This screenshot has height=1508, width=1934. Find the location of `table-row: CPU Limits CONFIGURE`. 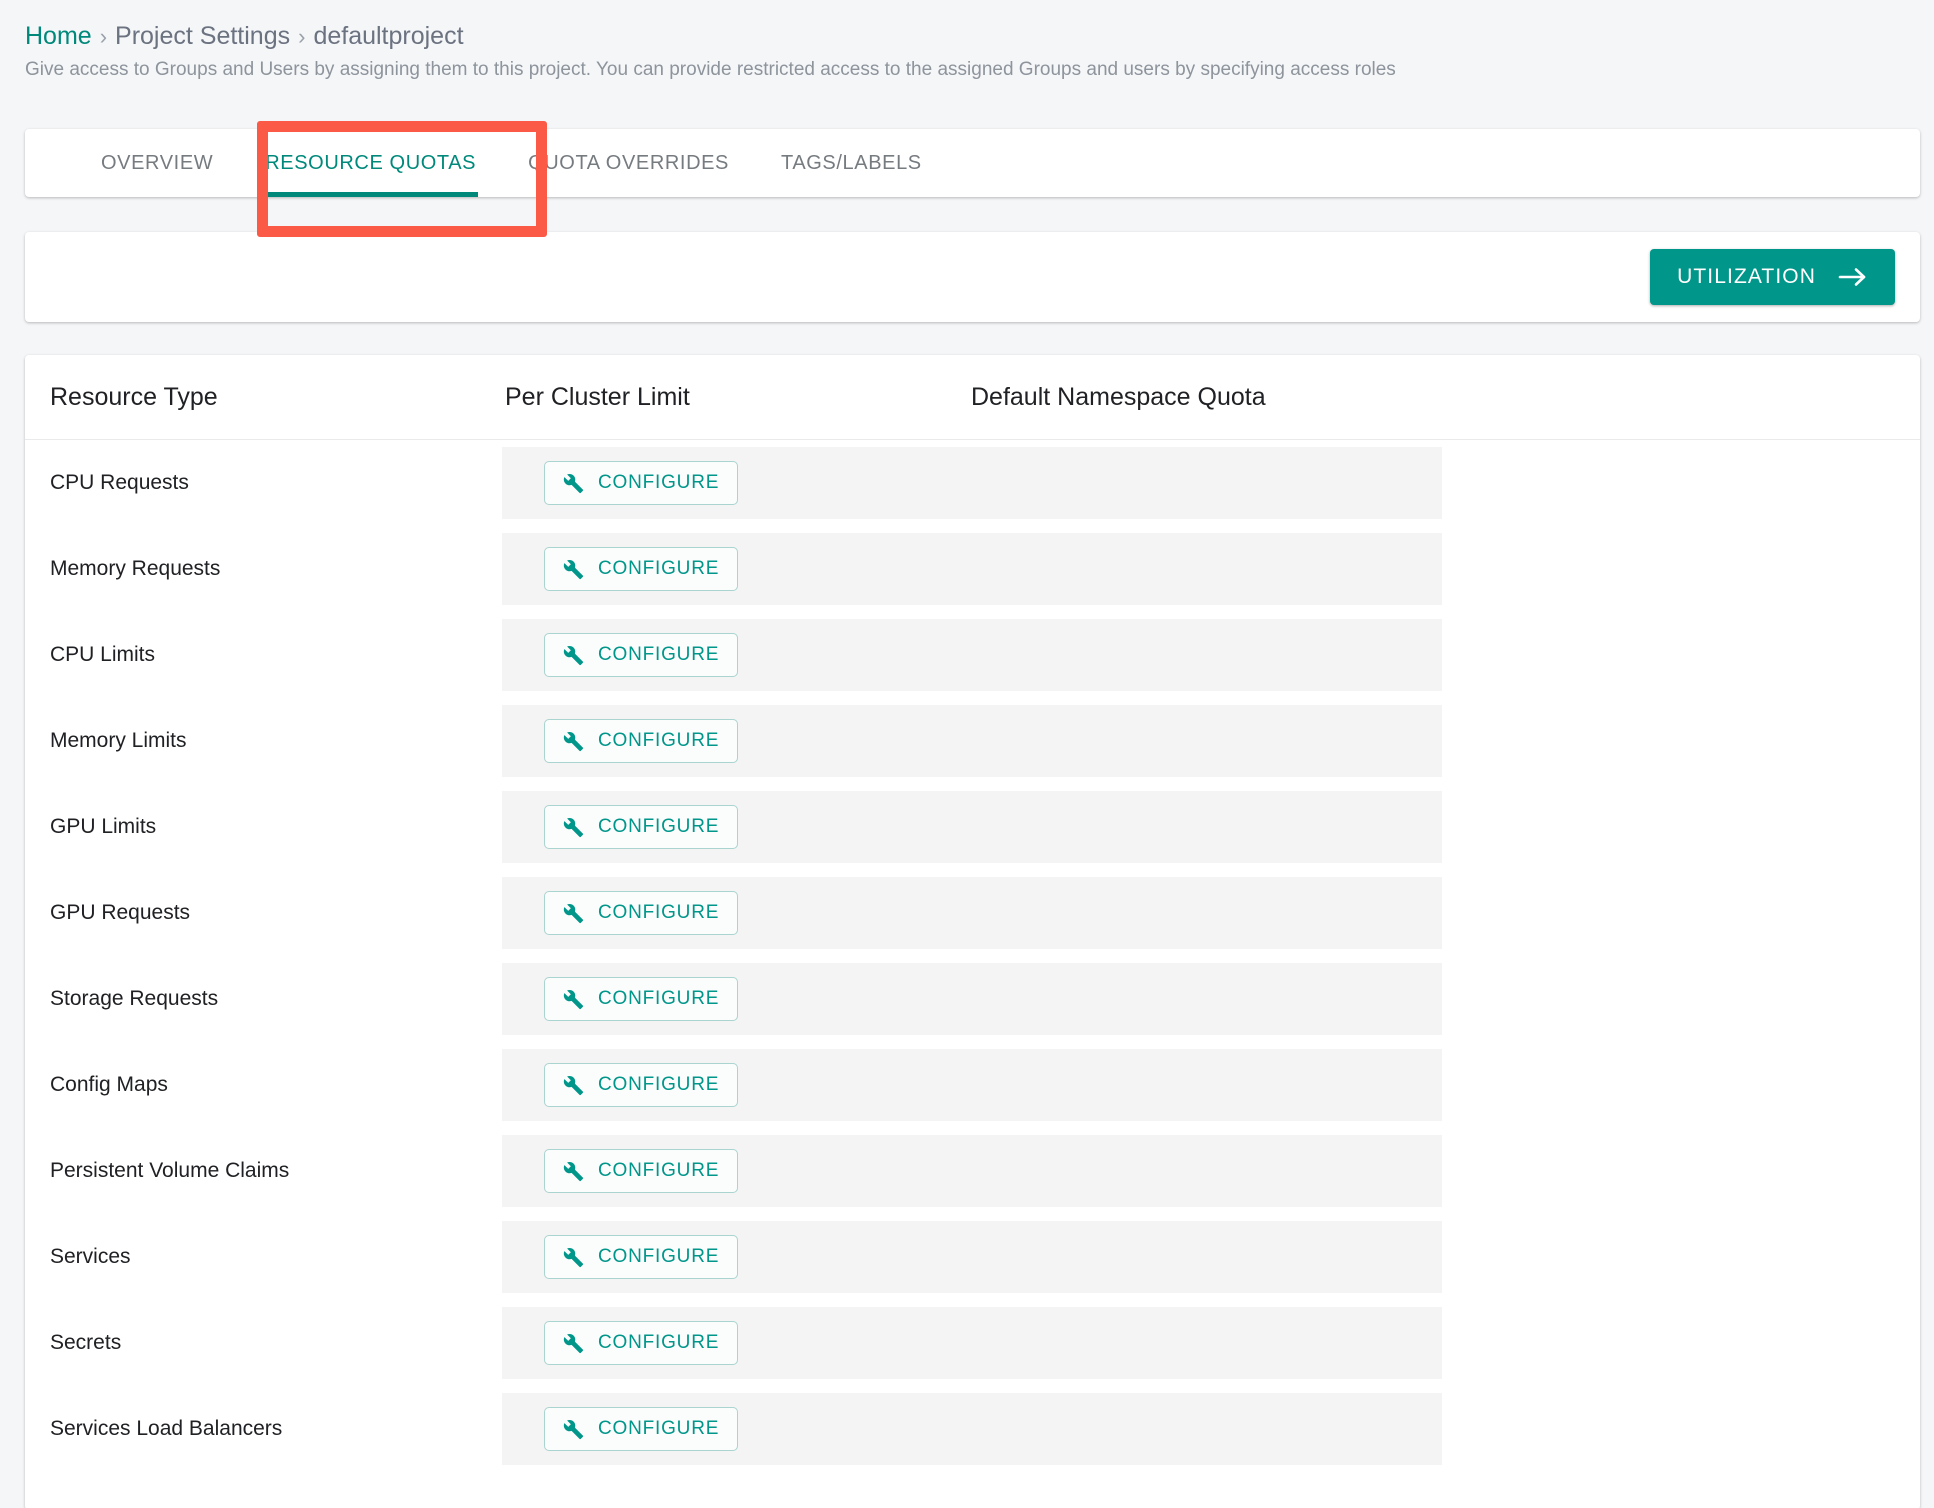

table-row: CPU Limits CONFIGURE is located at coordinates (972, 655).